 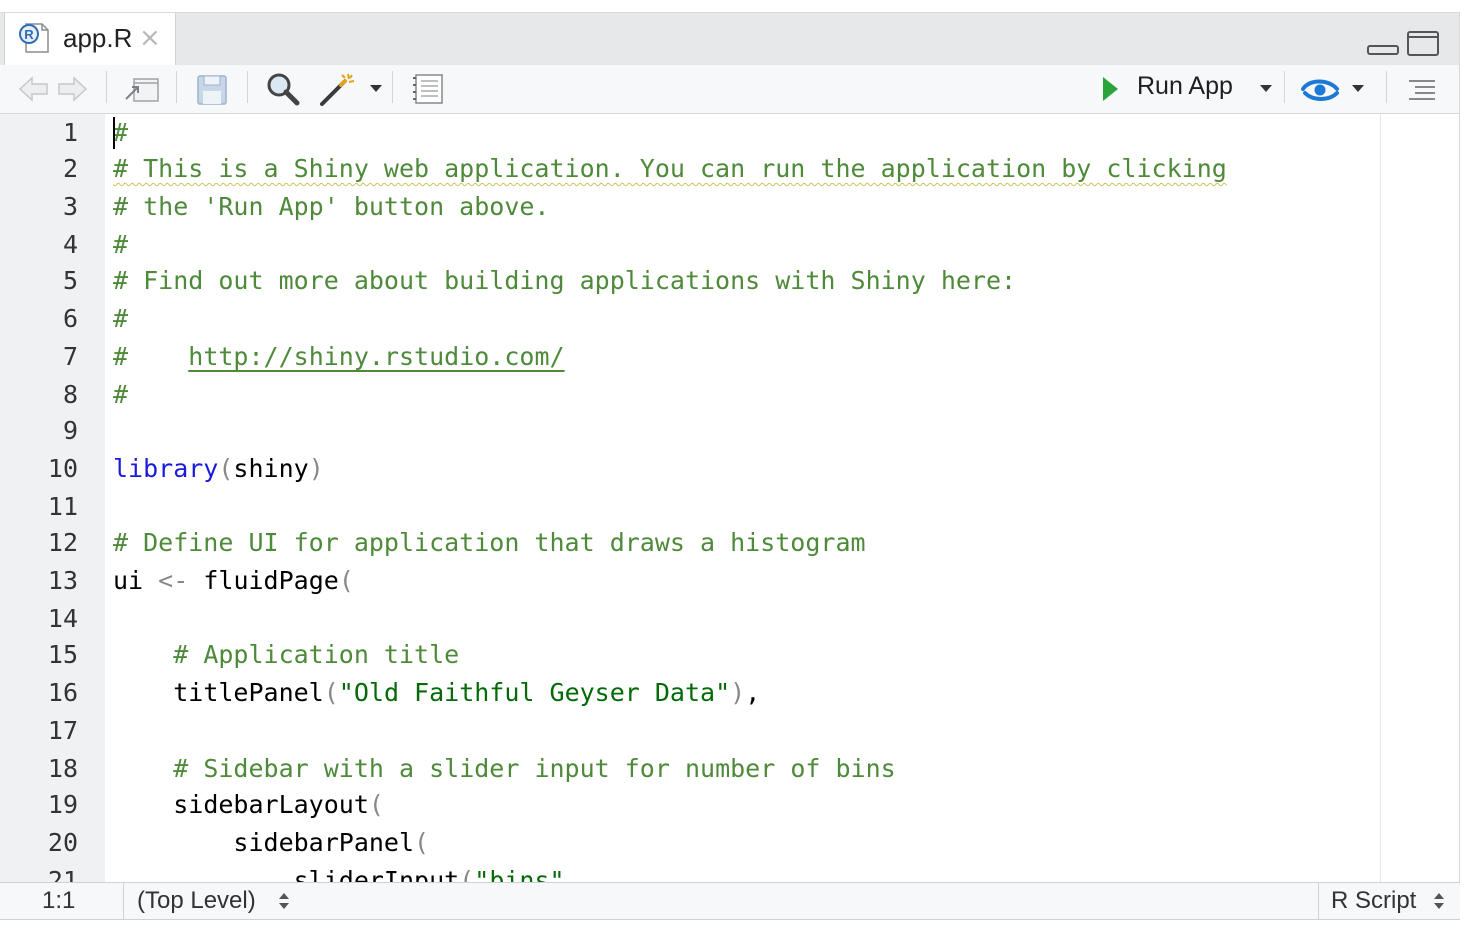 What do you see at coordinates (730, 39) in the screenshot?
I see `tab-bar: R app.R ×` at bounding box center [730, 39].